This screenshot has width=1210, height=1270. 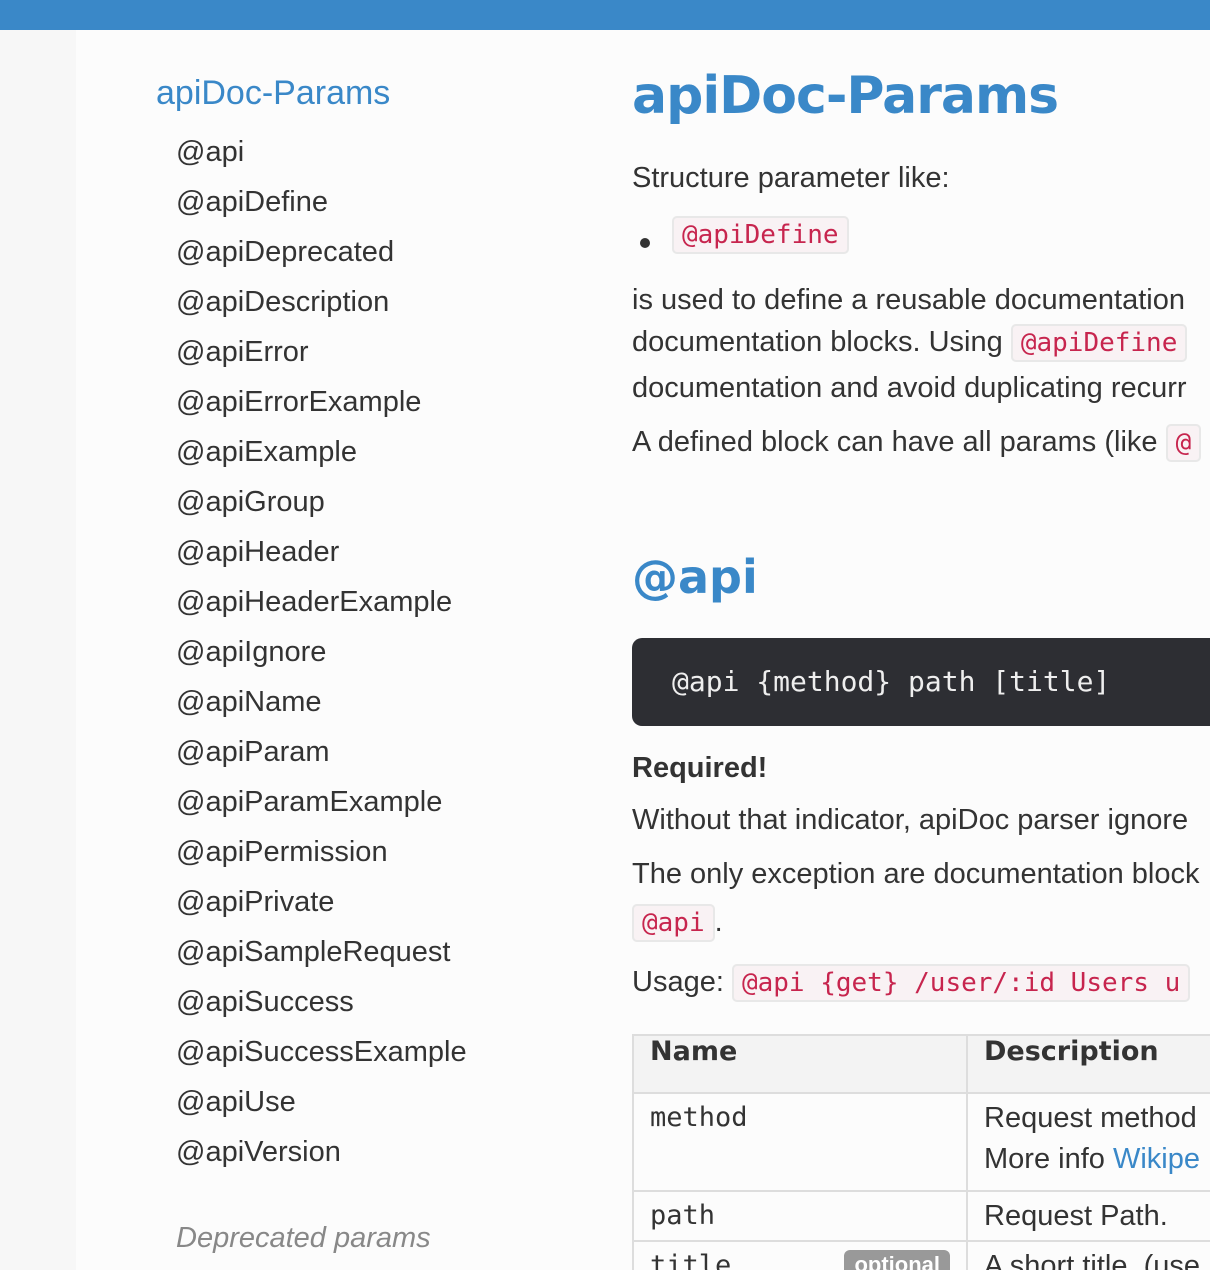 I want to click on section-line3: @api., so click(x=677, y=923).